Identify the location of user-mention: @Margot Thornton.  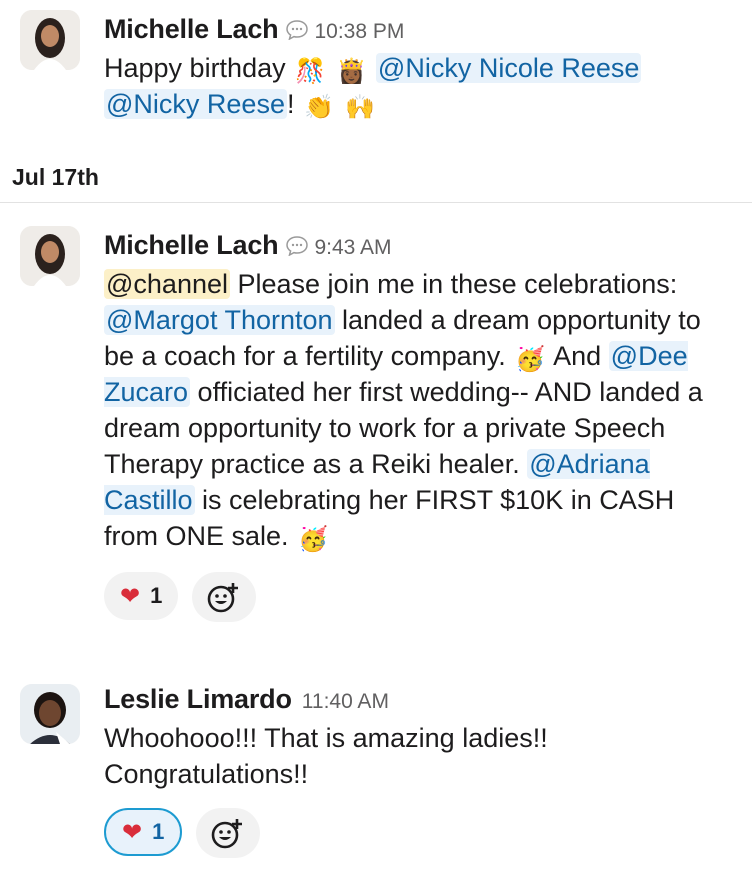
(219, 320).